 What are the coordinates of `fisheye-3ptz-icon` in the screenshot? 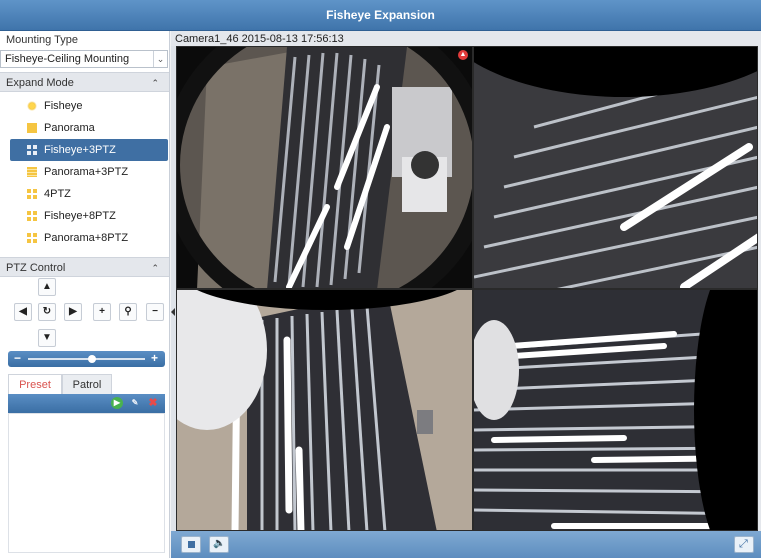 It's located at (32, 150).